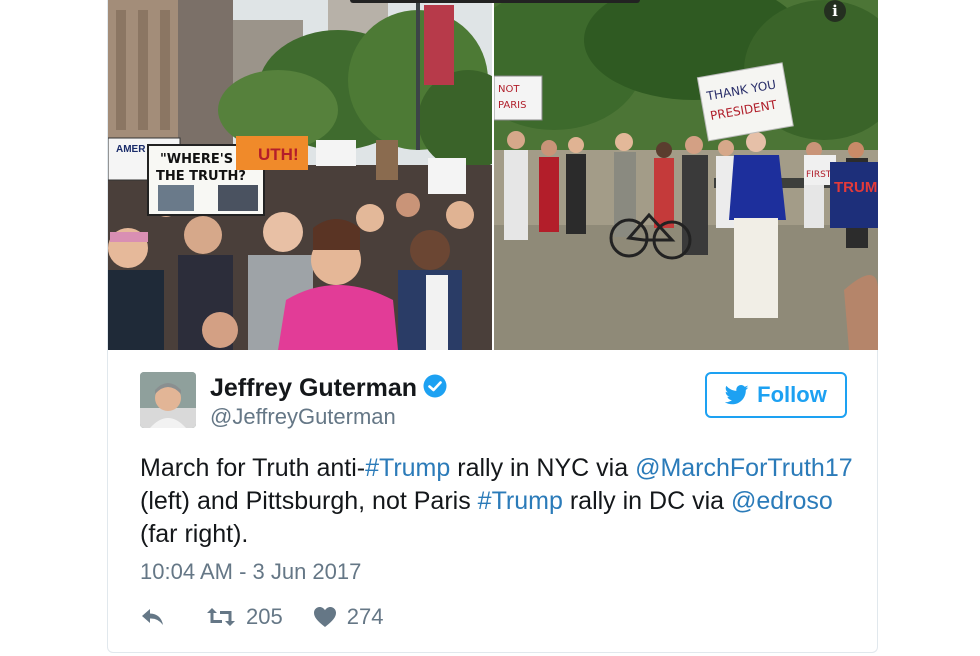 Image resolution: width=980 pixels, height=656 pixels. What do you see at coordinates (435, 386) in the screenshot?
I see `verified-icon` at bounding box center [435, 386].